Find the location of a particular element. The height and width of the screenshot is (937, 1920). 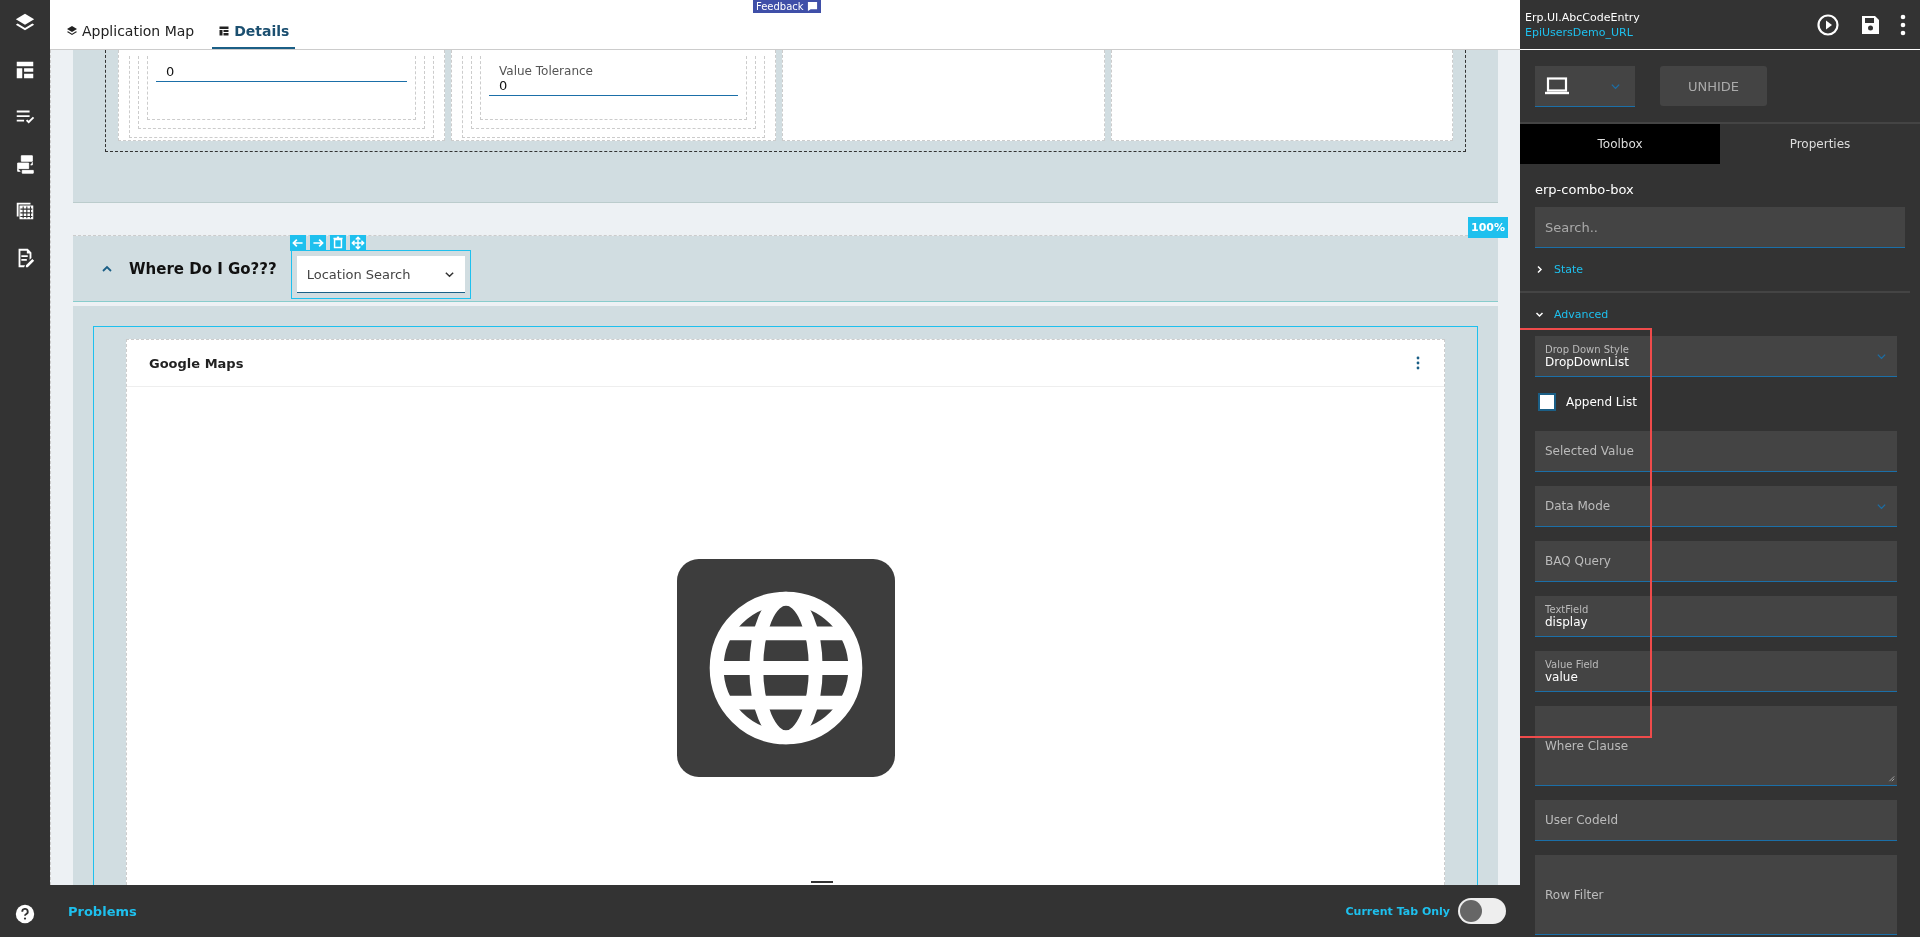

designer-tab: Application Map is located at coordinates (130, 36).